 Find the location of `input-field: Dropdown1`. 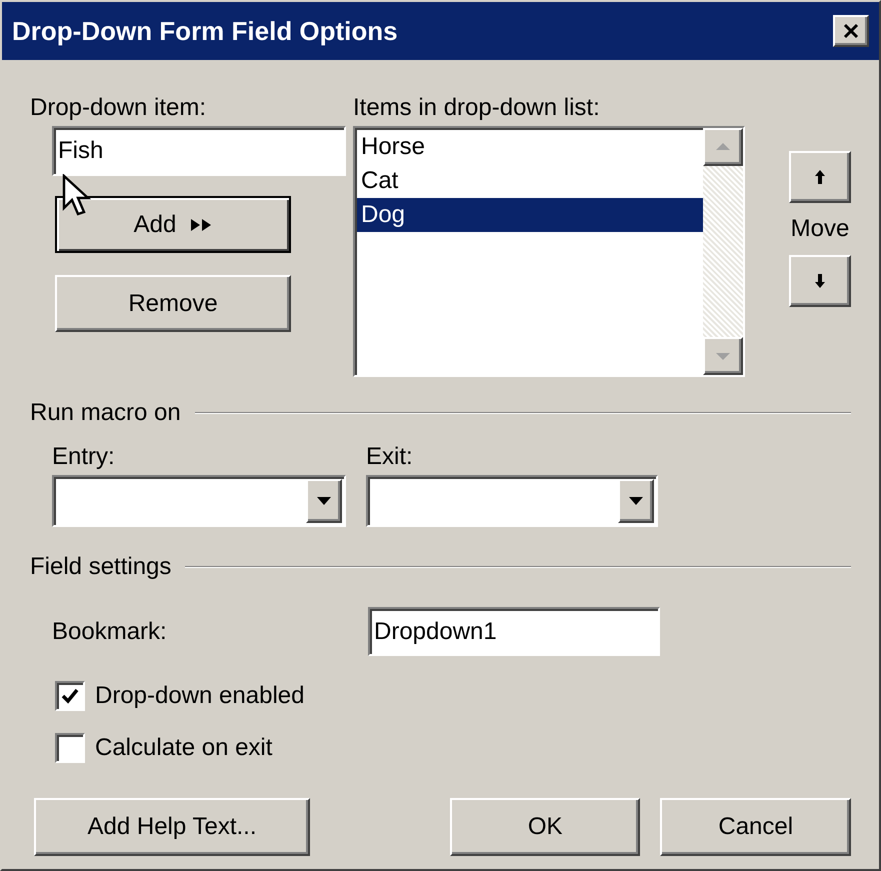

input-field: Dropdown1 is located at coordinates (514, 631).